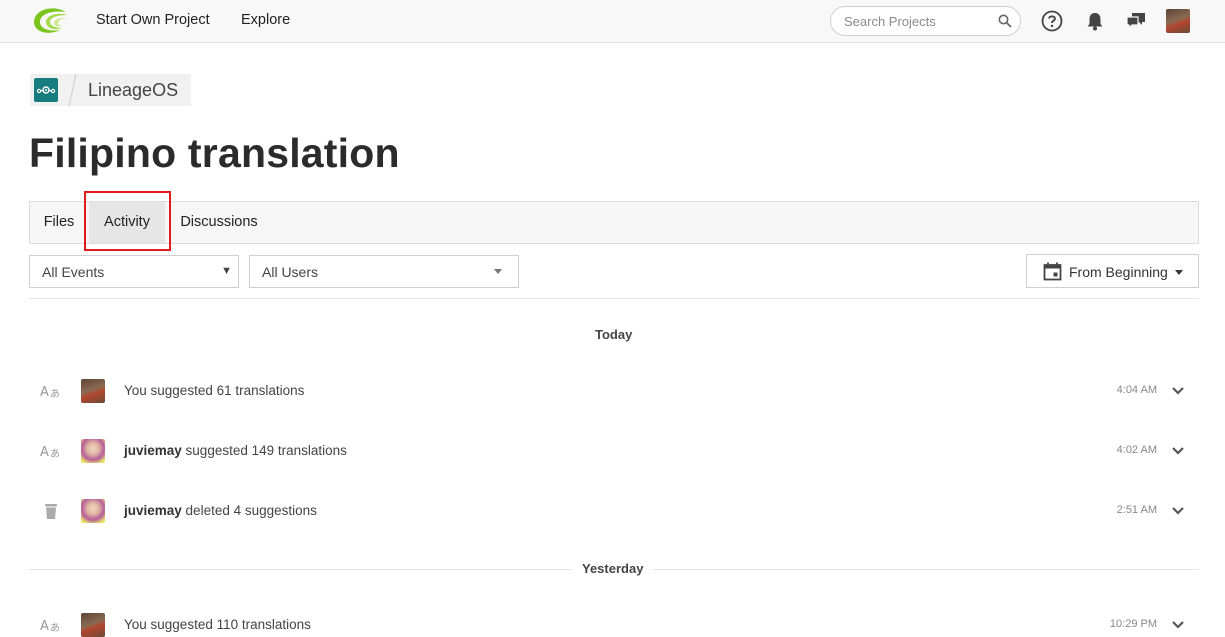 This screenshot has height=637, width=1225. I want to click on date-range-label: From Beginning, so click(1118, 272).